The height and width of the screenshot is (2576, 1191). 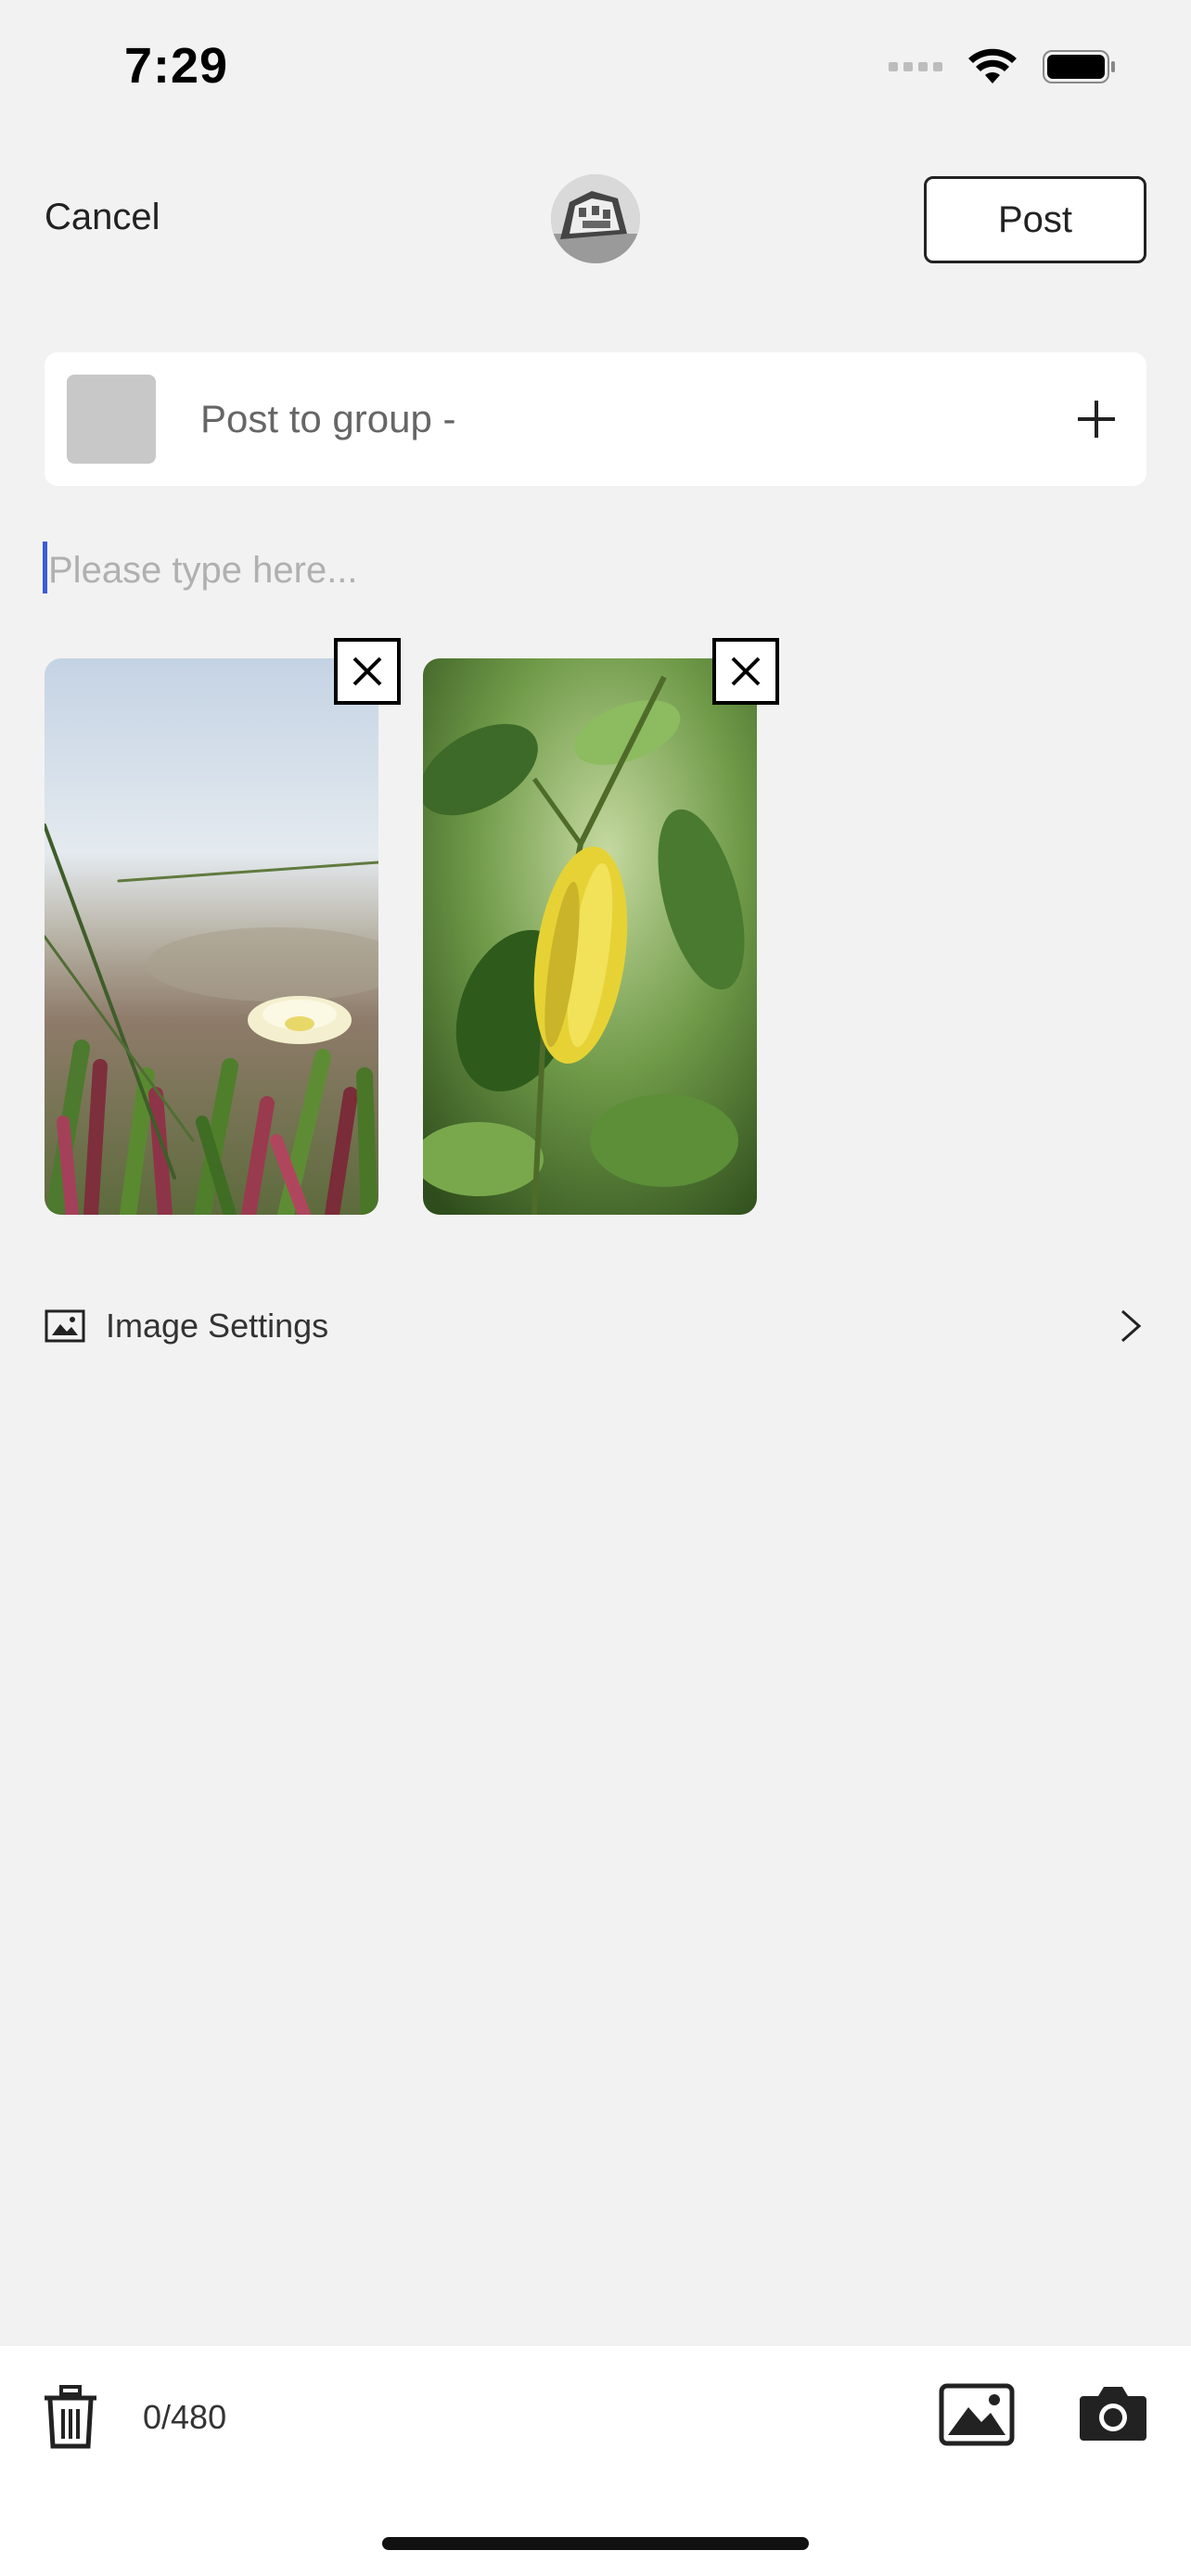 What do you see at coordinates (595, 419) in the screenshot?
I see `post-to-group-card: Post to group -` at bounding box center [595, 419].